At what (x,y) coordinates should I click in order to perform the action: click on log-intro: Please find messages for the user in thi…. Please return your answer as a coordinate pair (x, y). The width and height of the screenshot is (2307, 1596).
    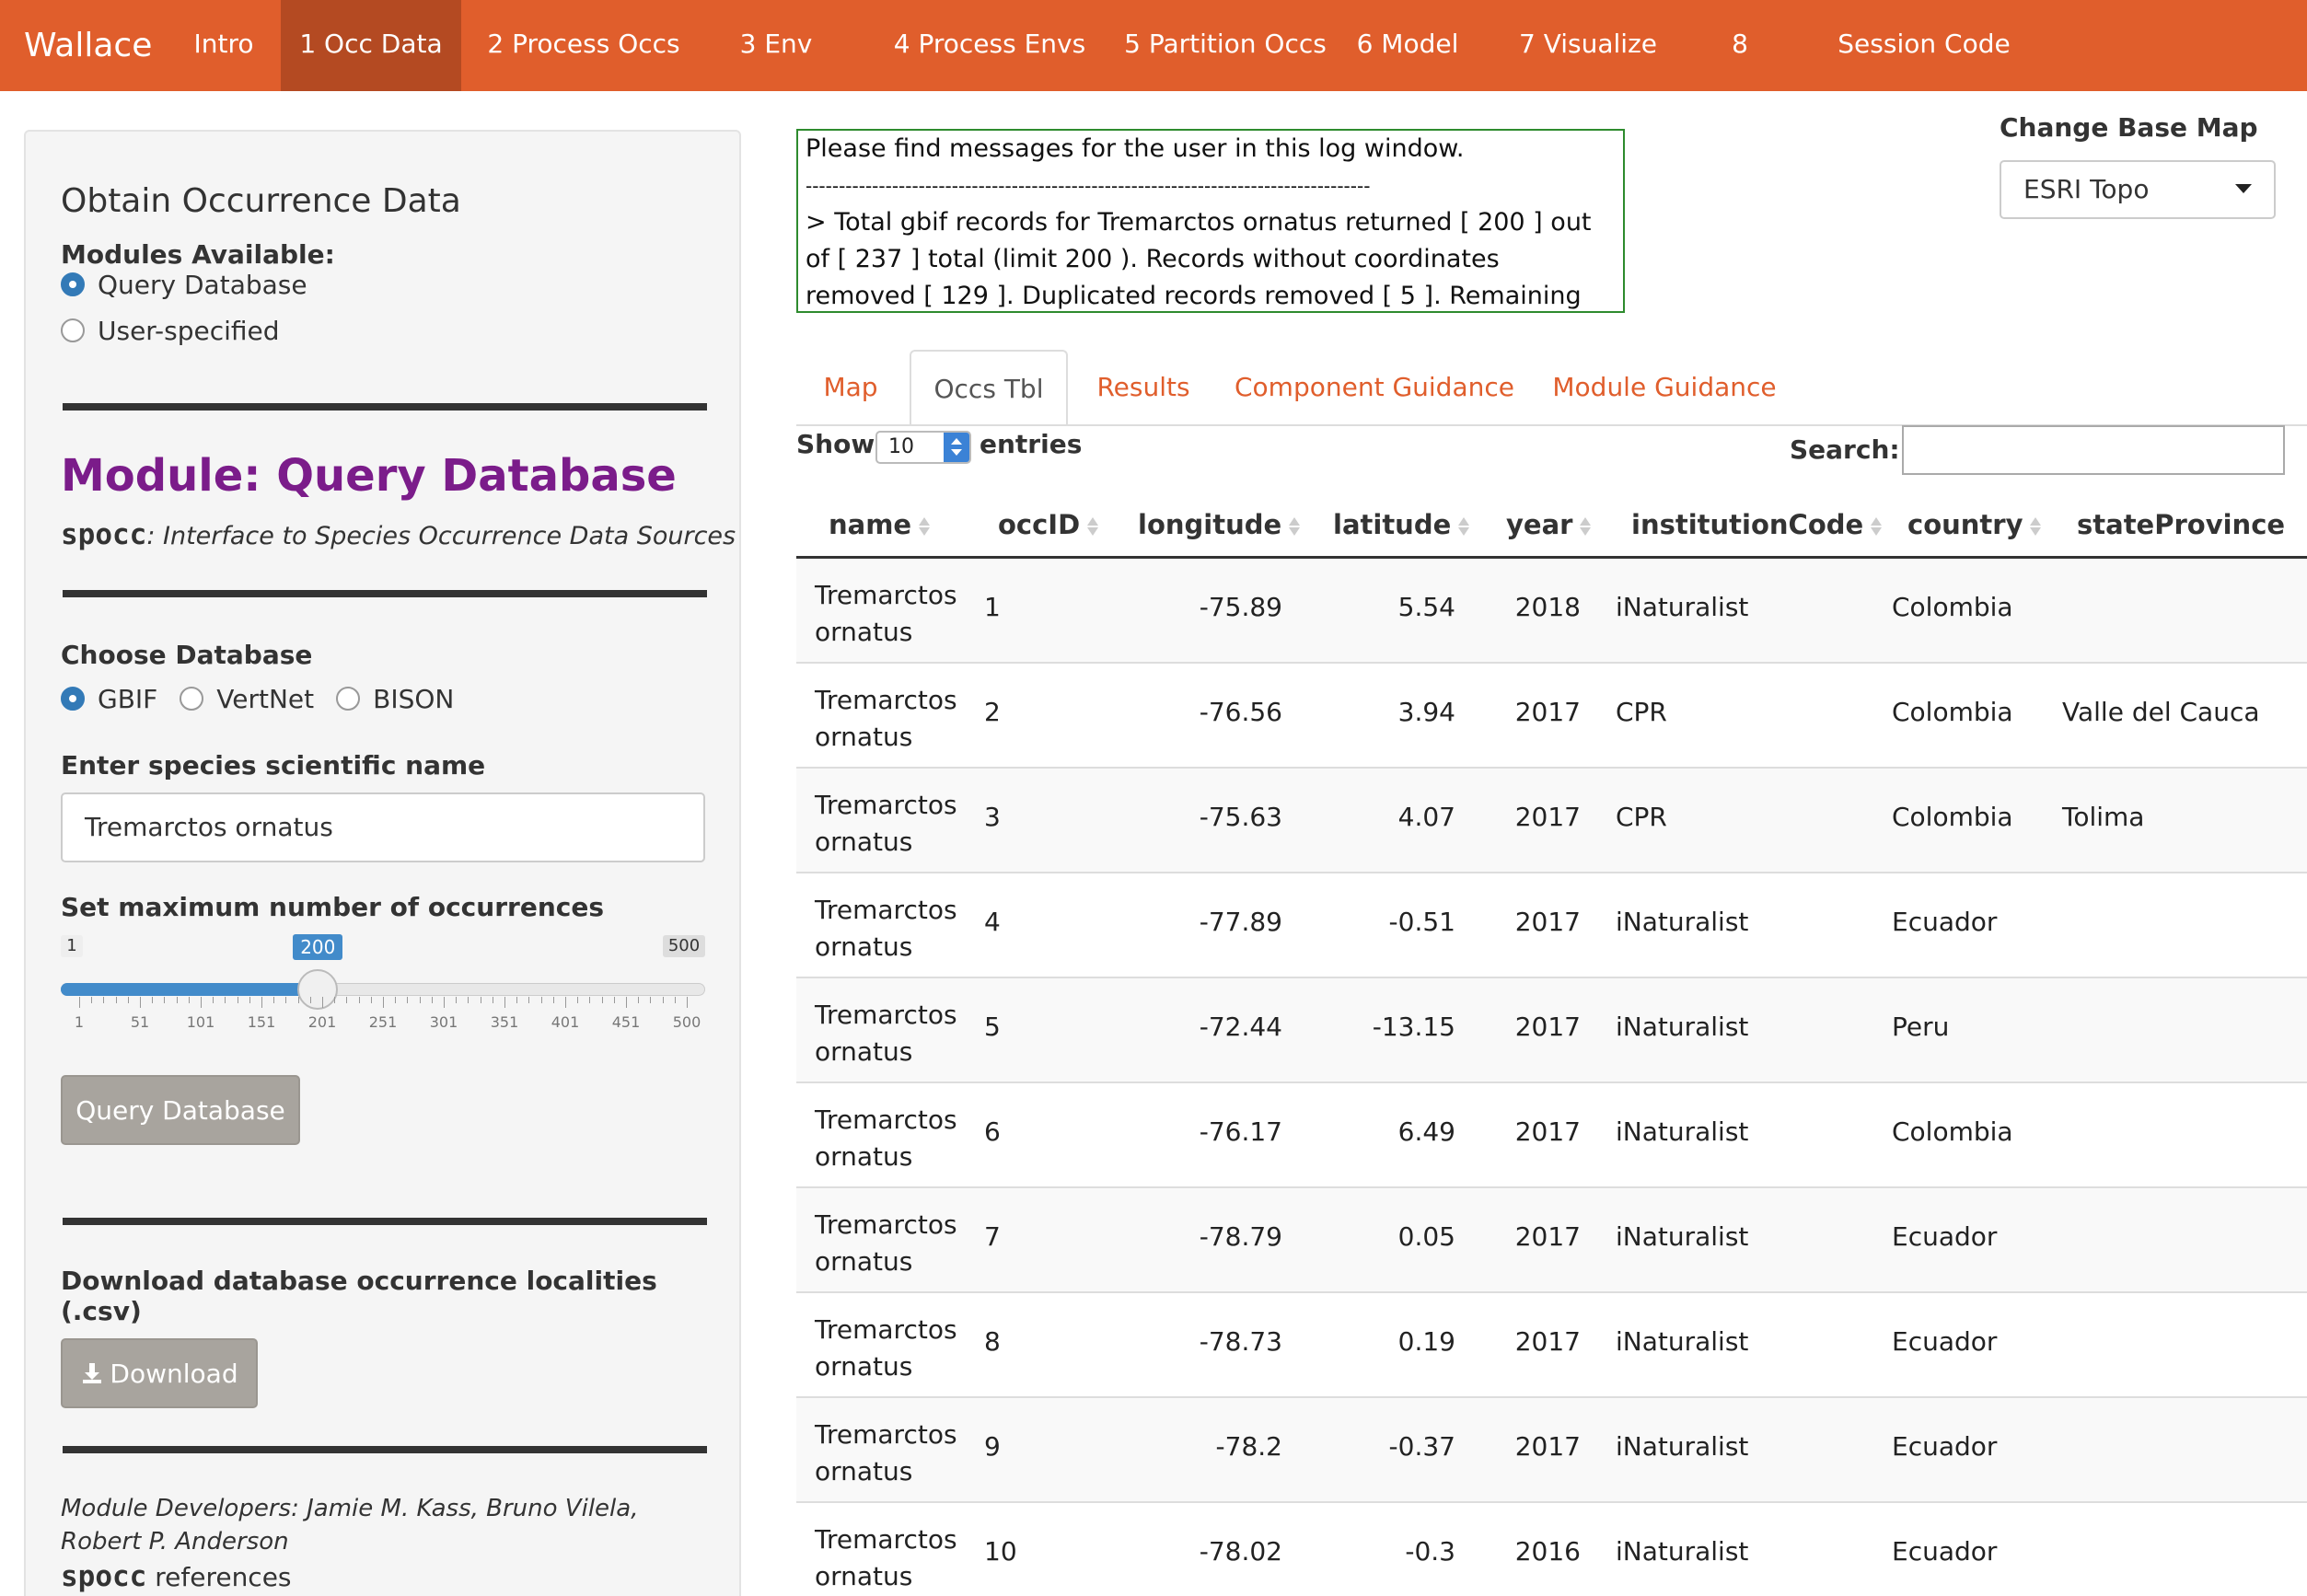
    Looking at the image, I should click on (1135, 149).